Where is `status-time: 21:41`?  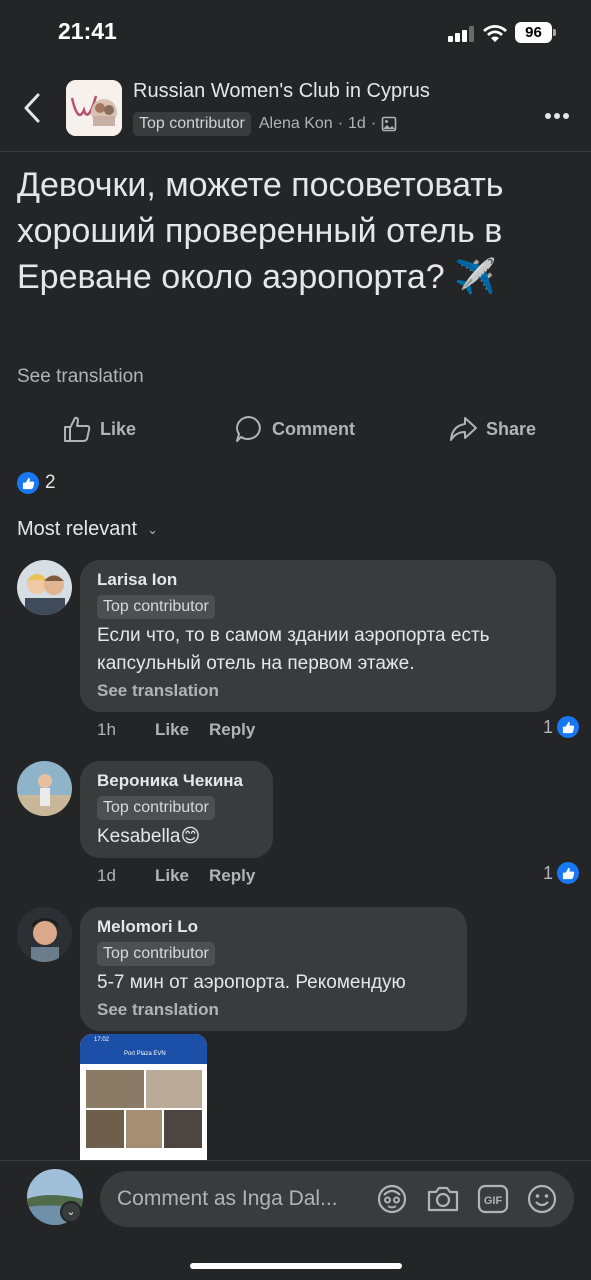 status-time: 21:41 is located at coordinates (87, 31).